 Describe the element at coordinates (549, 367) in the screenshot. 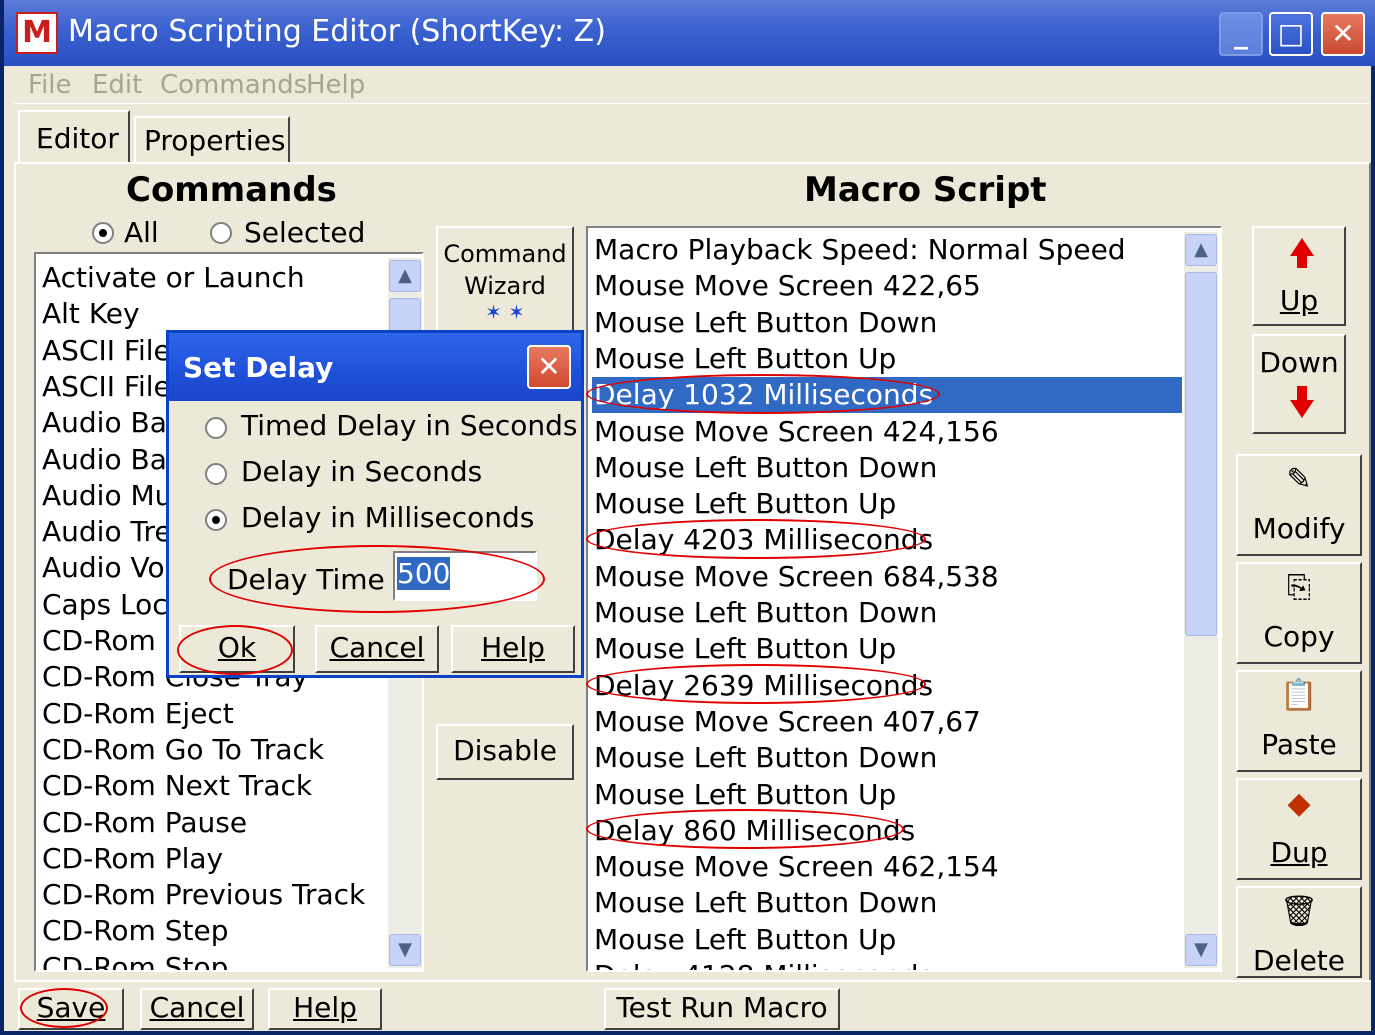

I see `dialog-close-icon: ✕` at that location.